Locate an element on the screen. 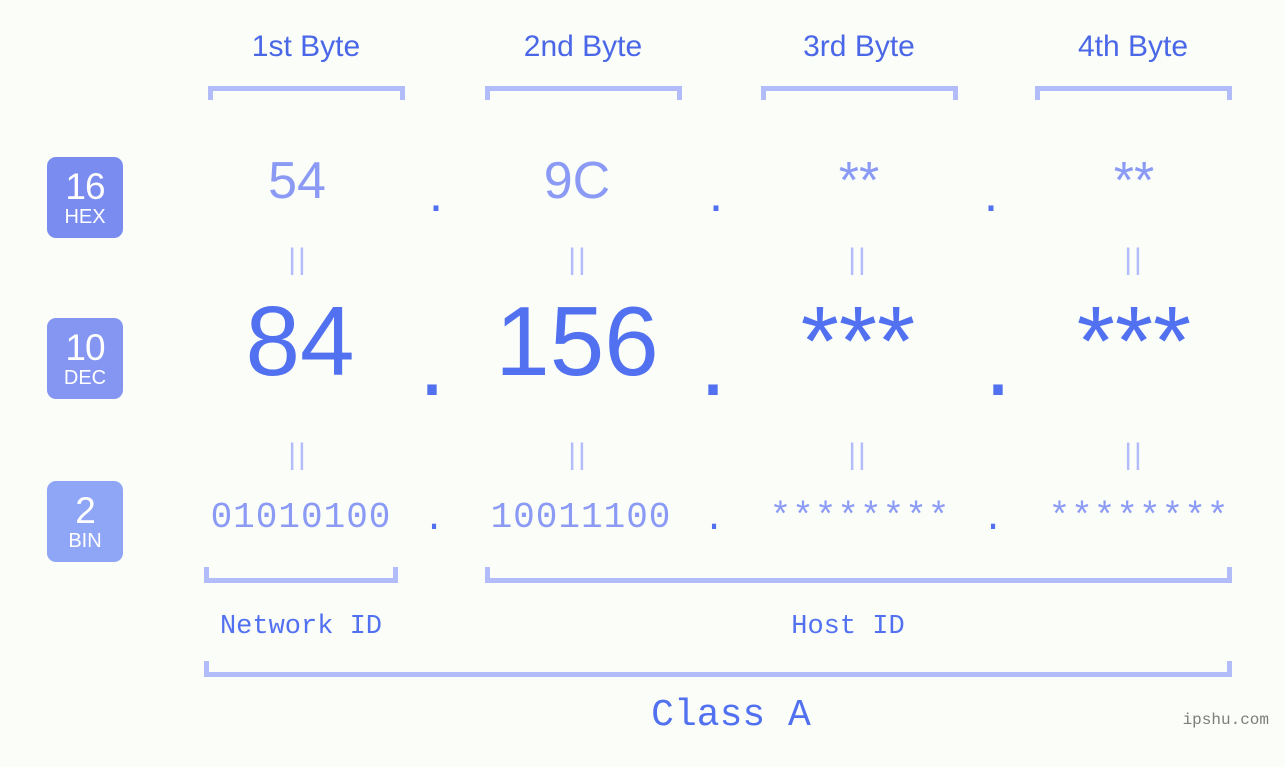 Image resolution: width=1285 pixels, height=767 pixels. base-badge-dec: 10 DEC is located at coordinates (85, 358).